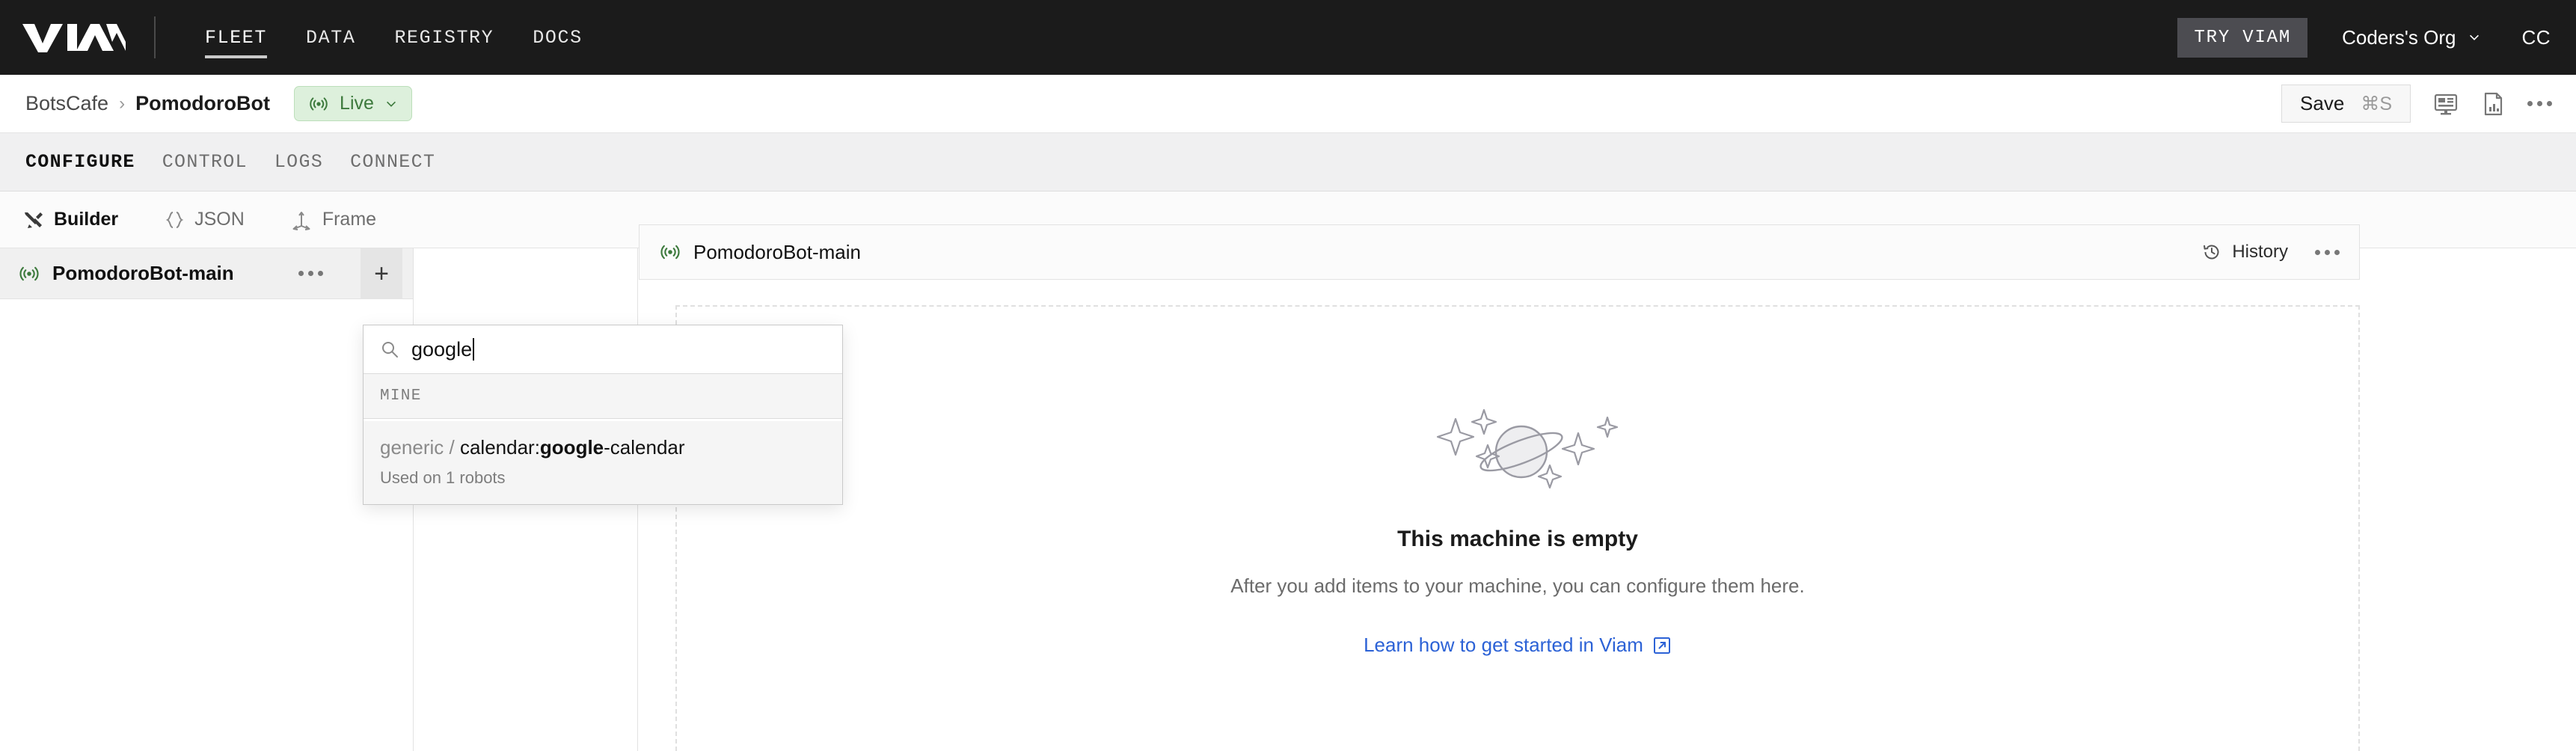  What do you see at coordinates (1527, 448) in the screenshot?
I see `planet-illustration-icon` at bounding box center [1527, 448].